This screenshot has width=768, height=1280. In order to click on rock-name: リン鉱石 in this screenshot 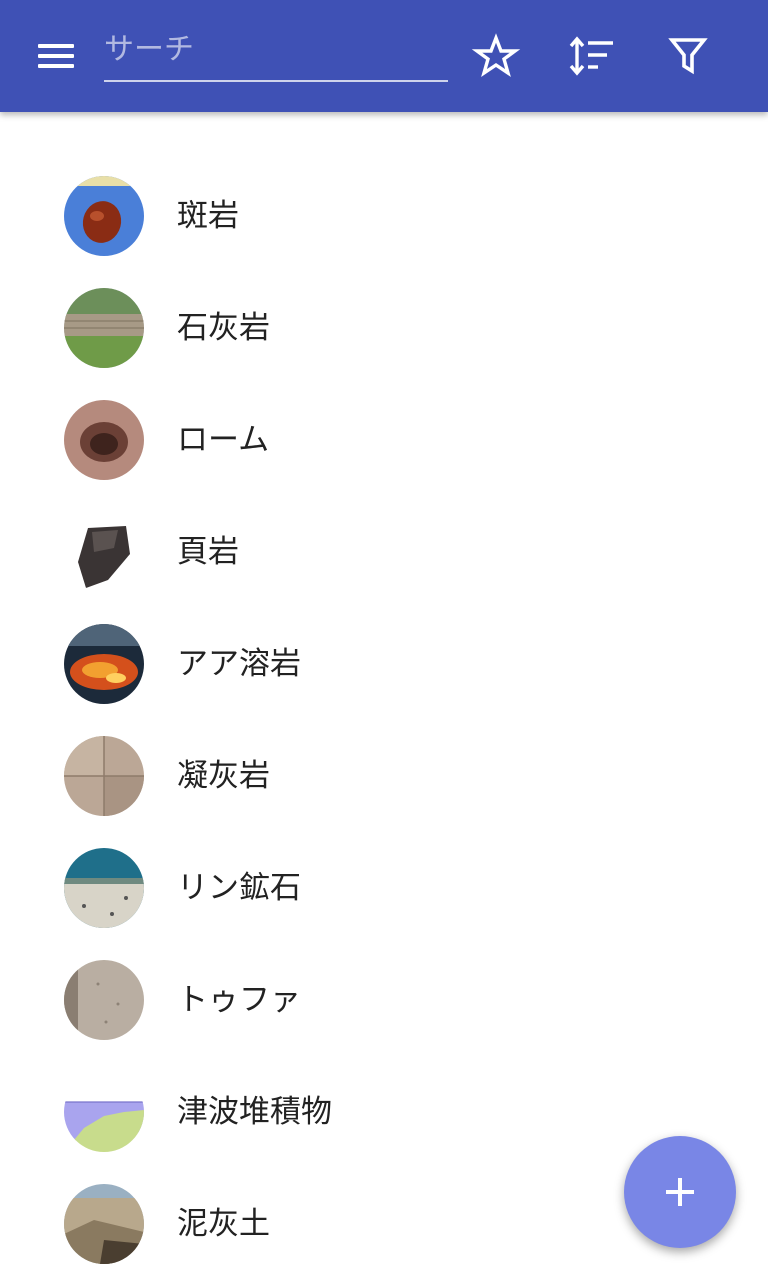, I will do `click(239, 888)`.